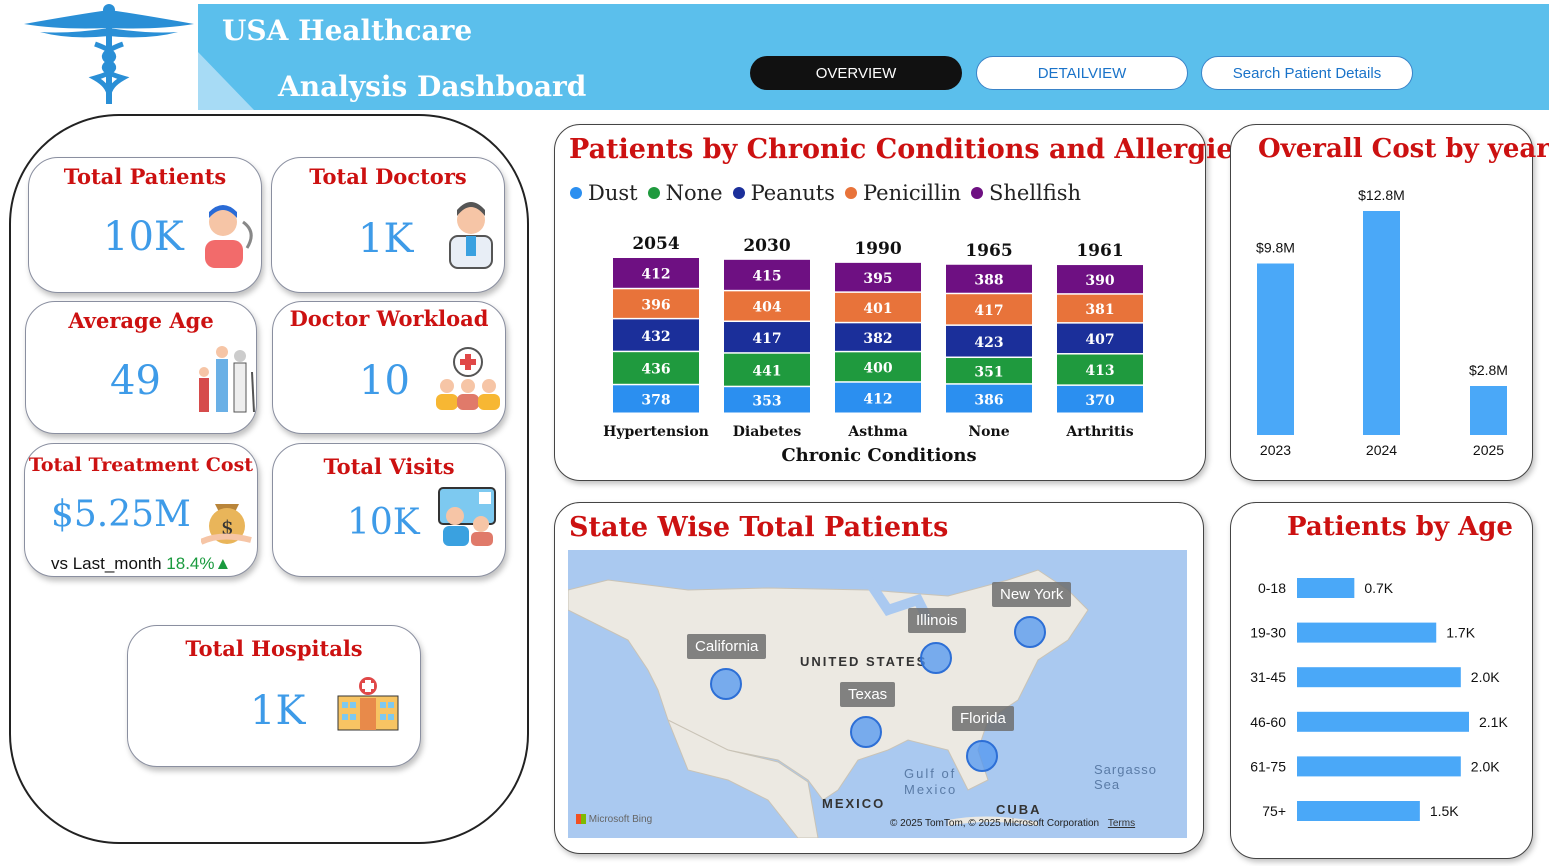  I want to click on tab-overview: OVERVIEW, so click(856, 73).